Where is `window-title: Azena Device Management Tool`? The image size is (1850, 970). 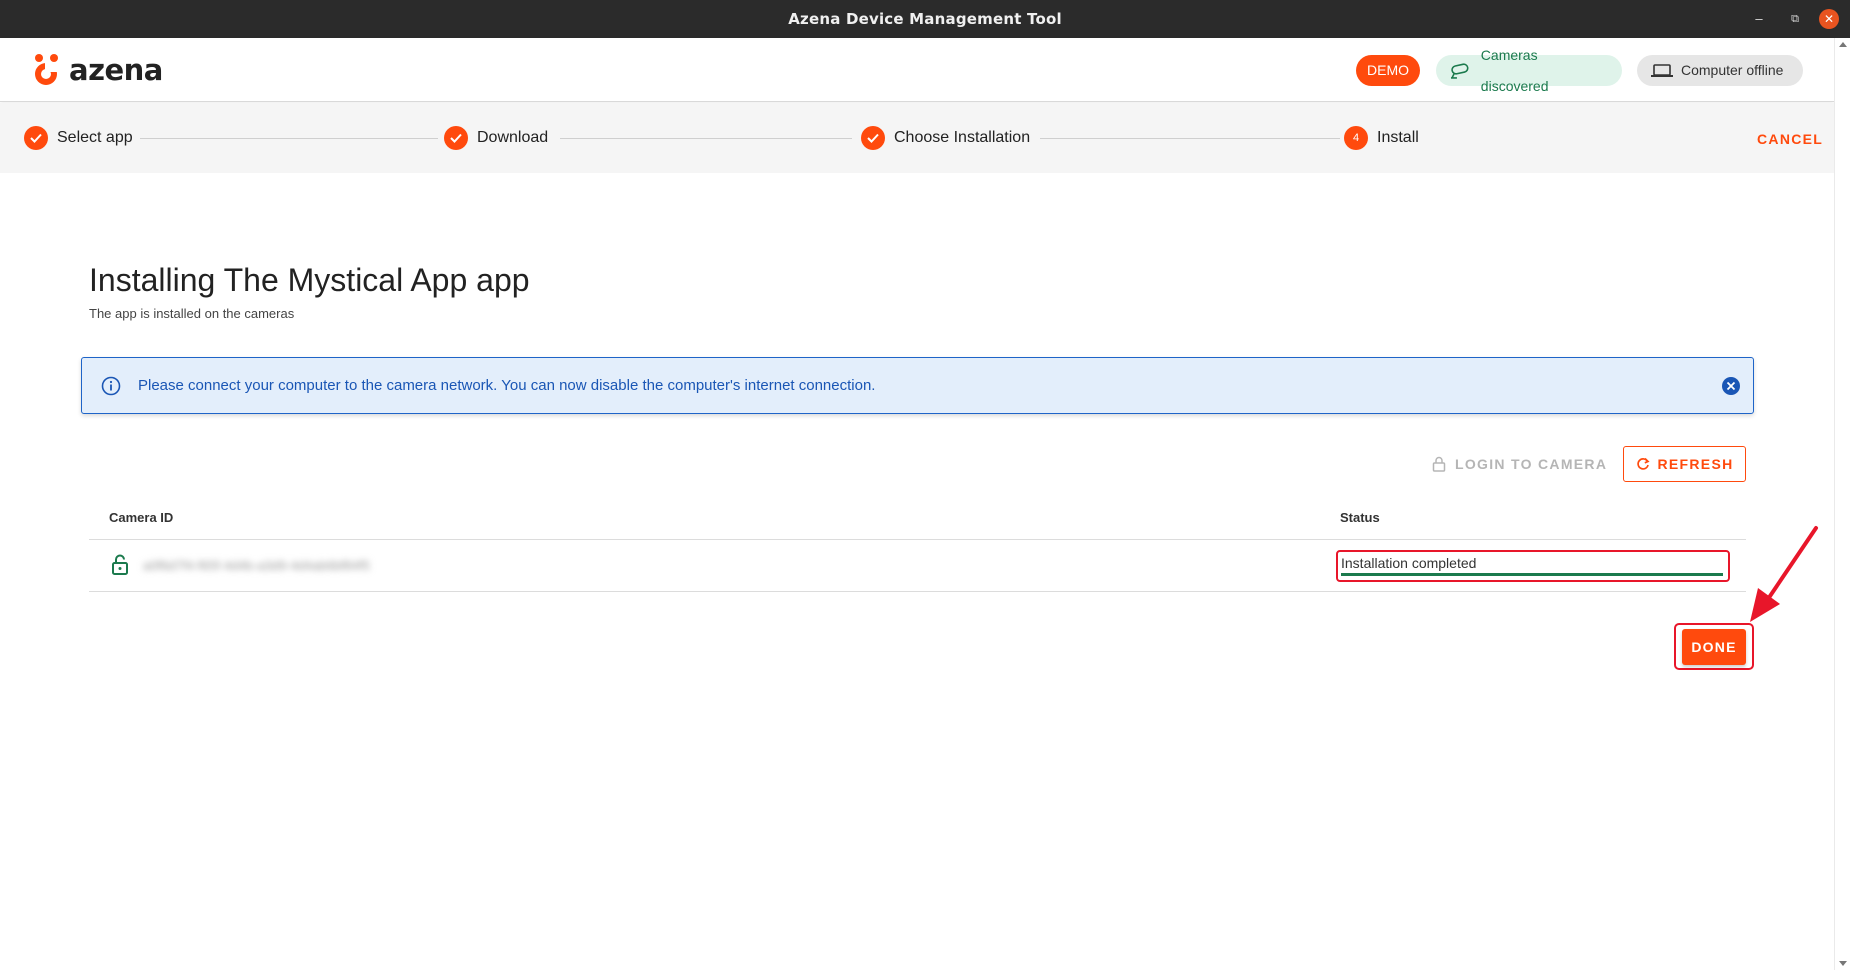
window-title: Azena Device Management Tool is located at coordinates (925, 19).